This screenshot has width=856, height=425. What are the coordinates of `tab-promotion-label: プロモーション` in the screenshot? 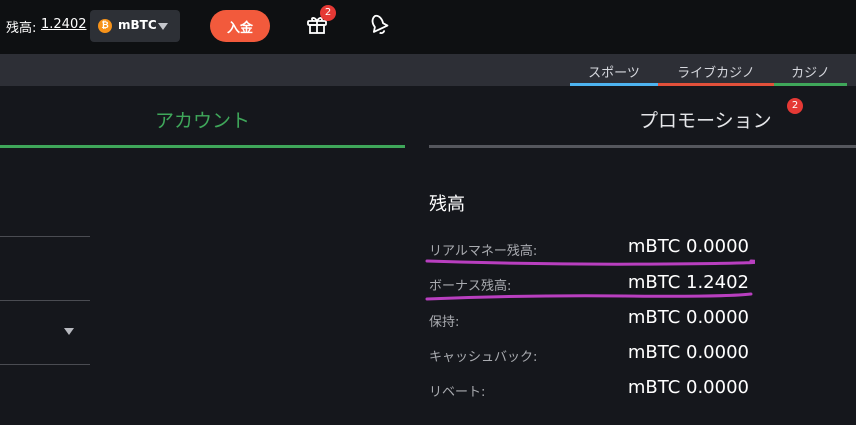 It's located at (705, 121).